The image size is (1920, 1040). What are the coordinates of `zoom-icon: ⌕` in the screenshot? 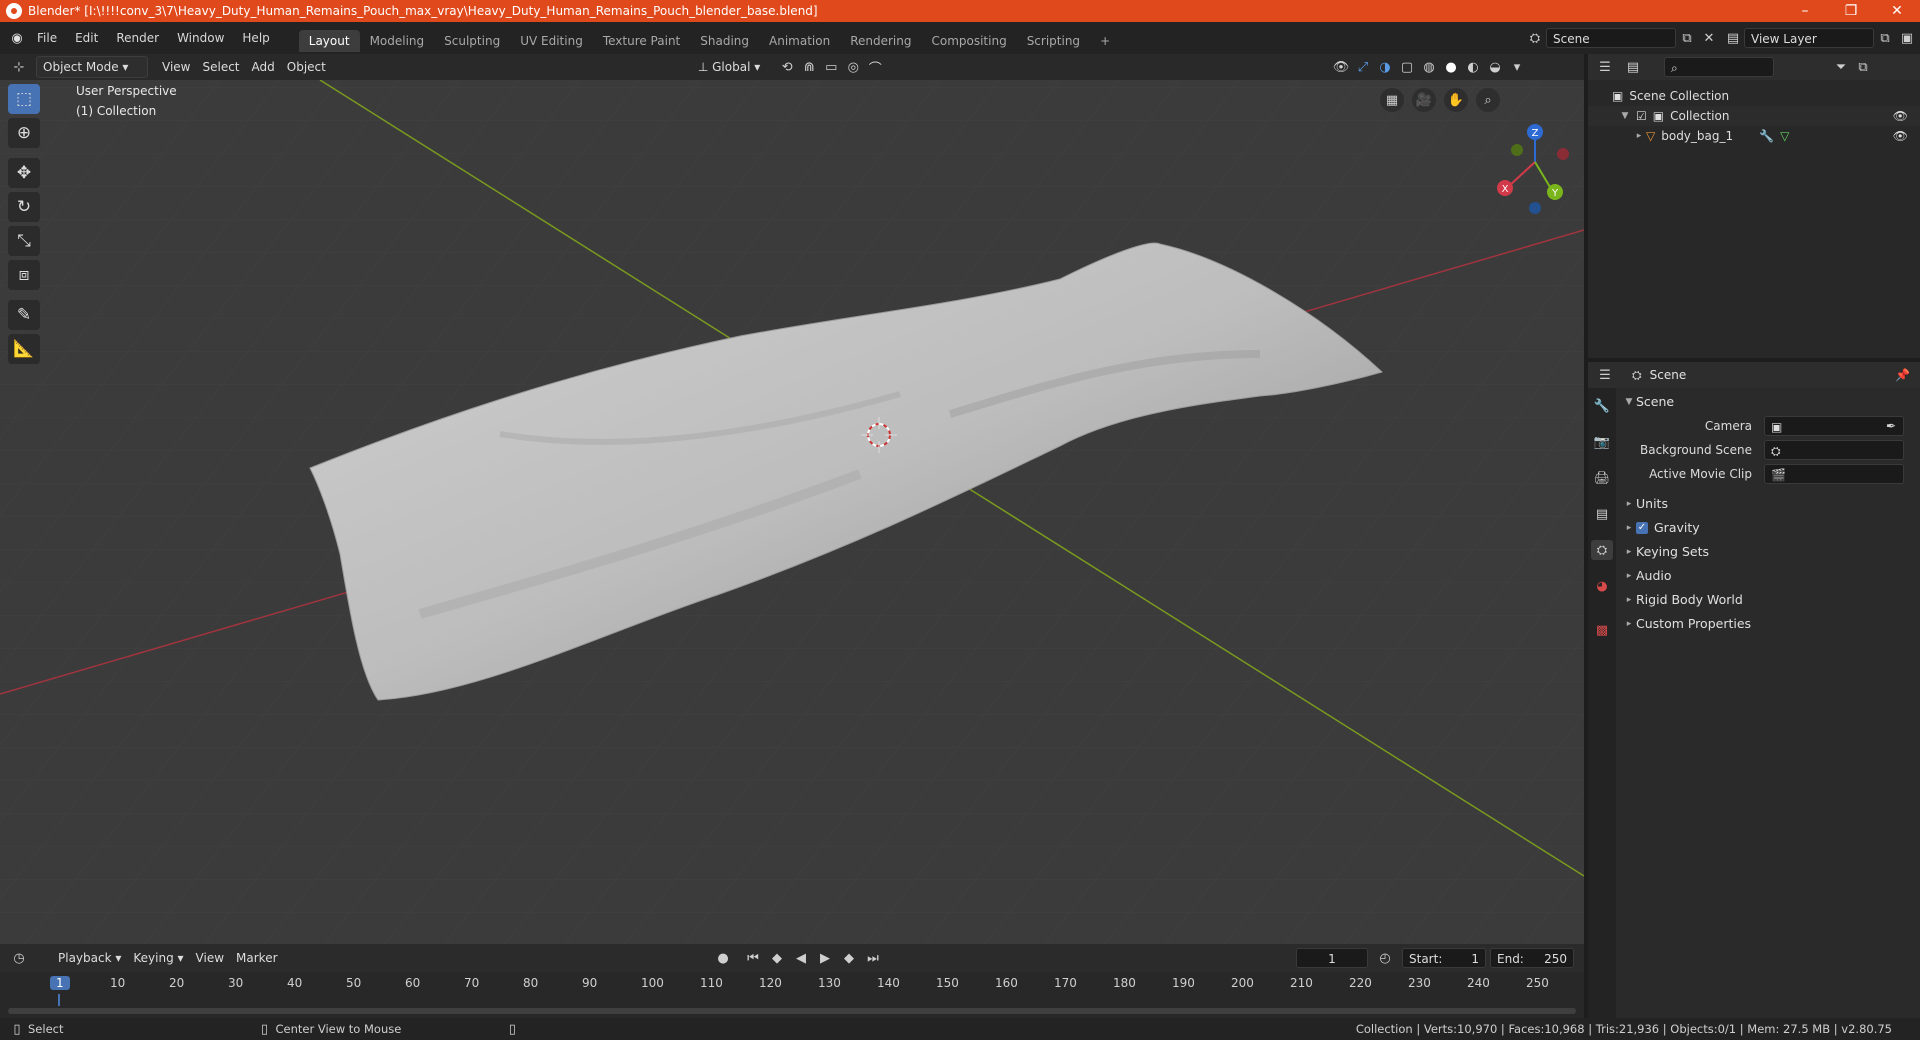 It's located at (1488, 100).